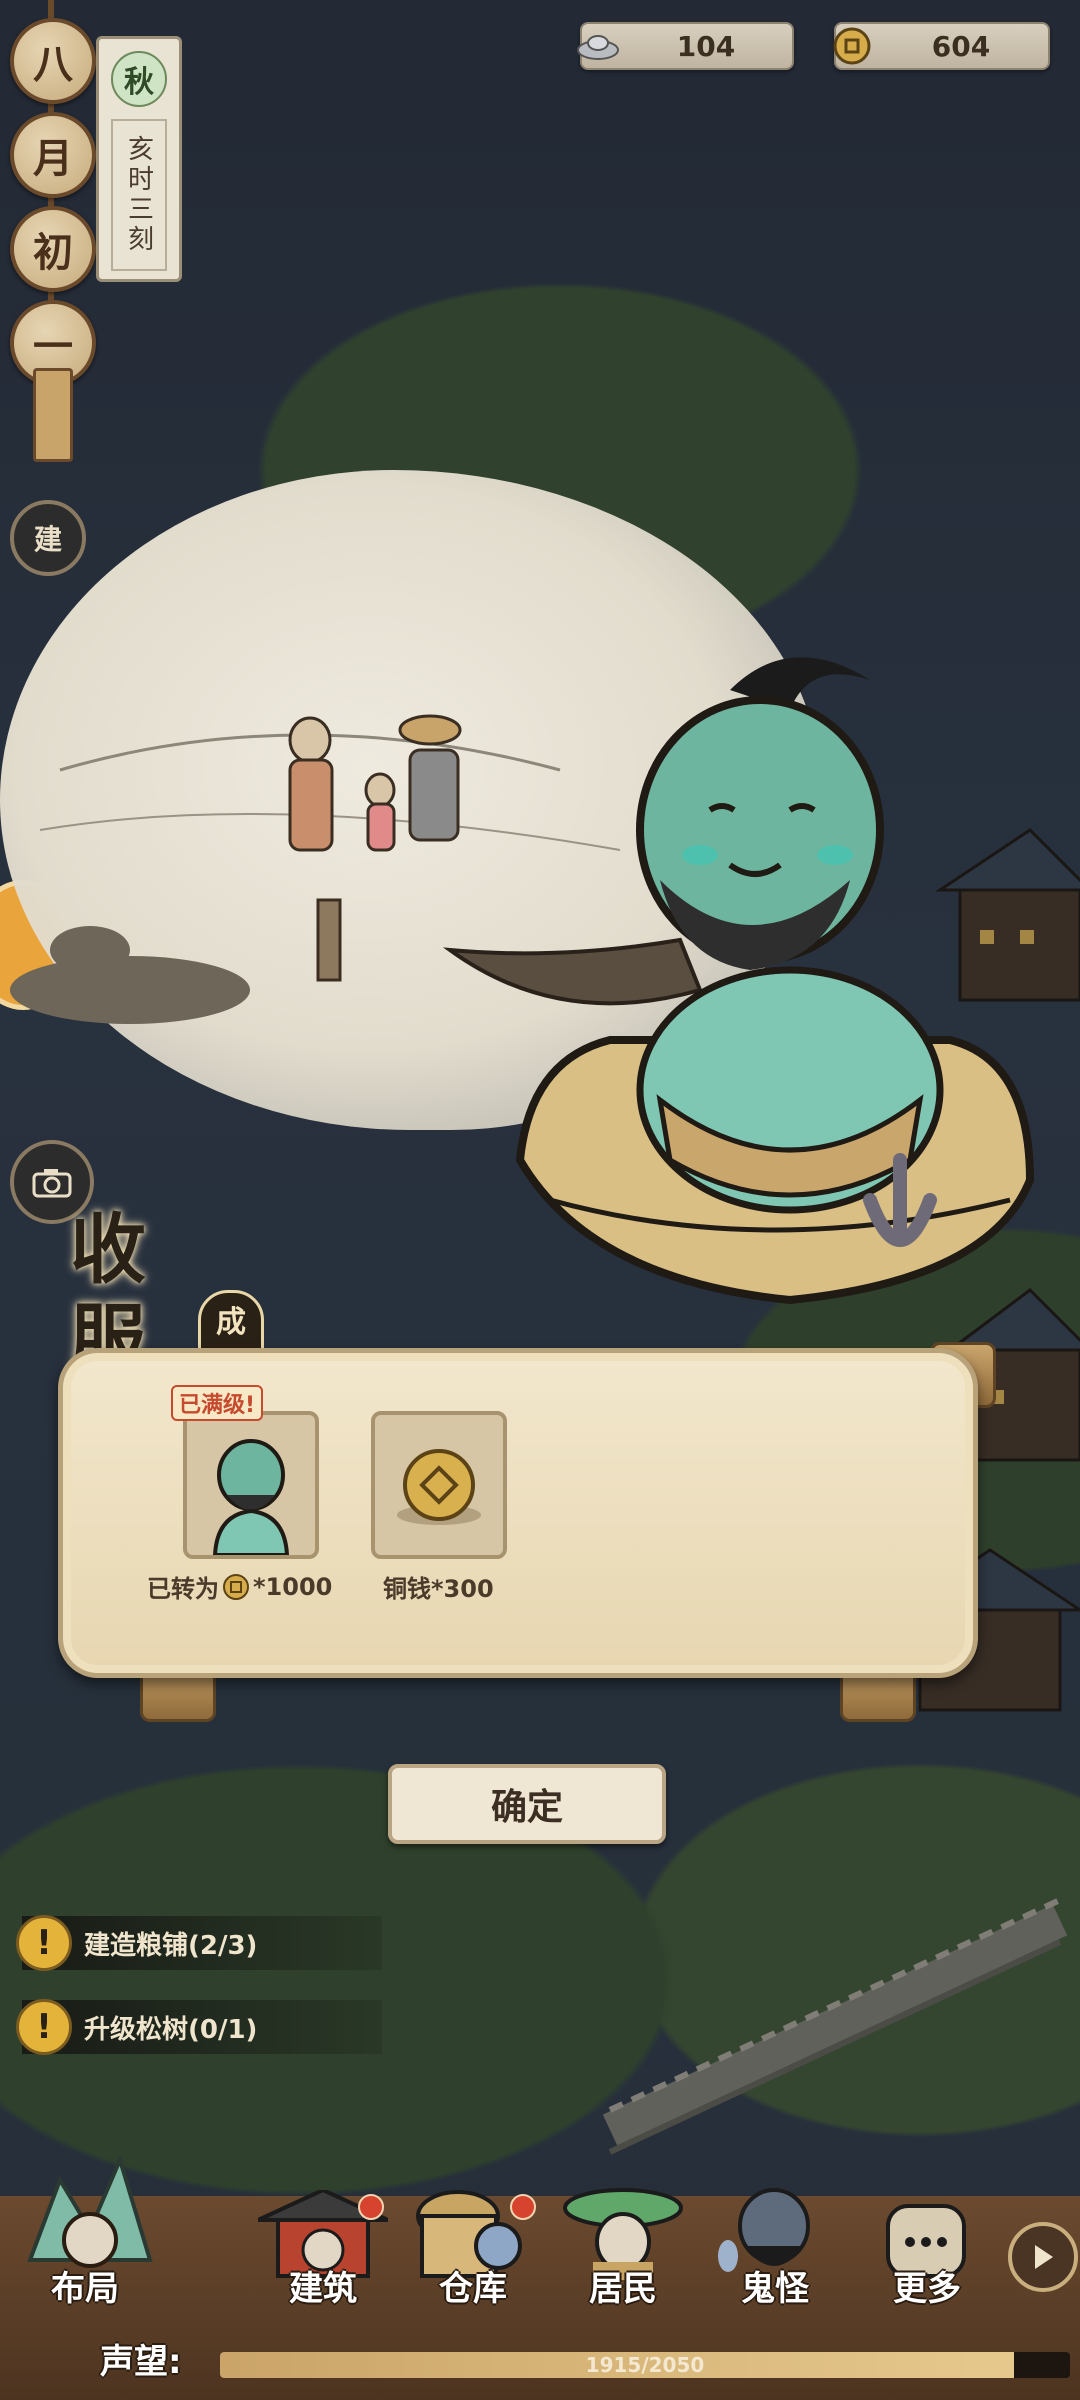 Image resolution: width=1080 pixels, height=2400 pixels. Describe the element at coordinates (518, 1513) in the screenshot. I see `reward-scroll-panel: 已满级! 已转为 *1000 铜钱*300` at that location.